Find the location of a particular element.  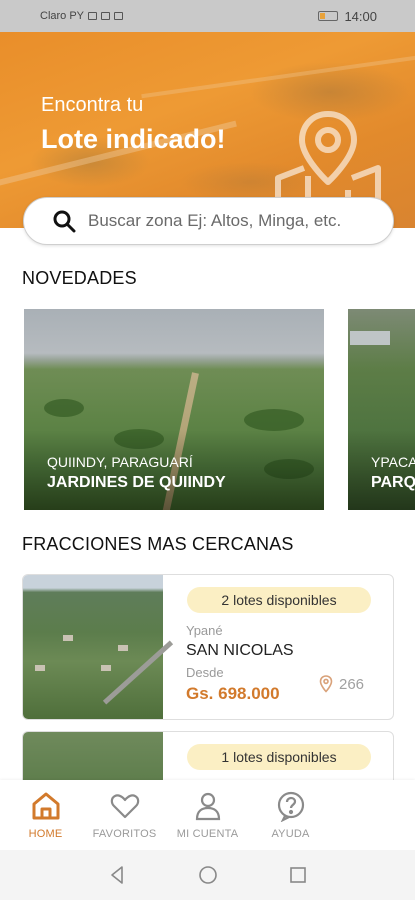

recents-icon is located at coordinates (298, 875).